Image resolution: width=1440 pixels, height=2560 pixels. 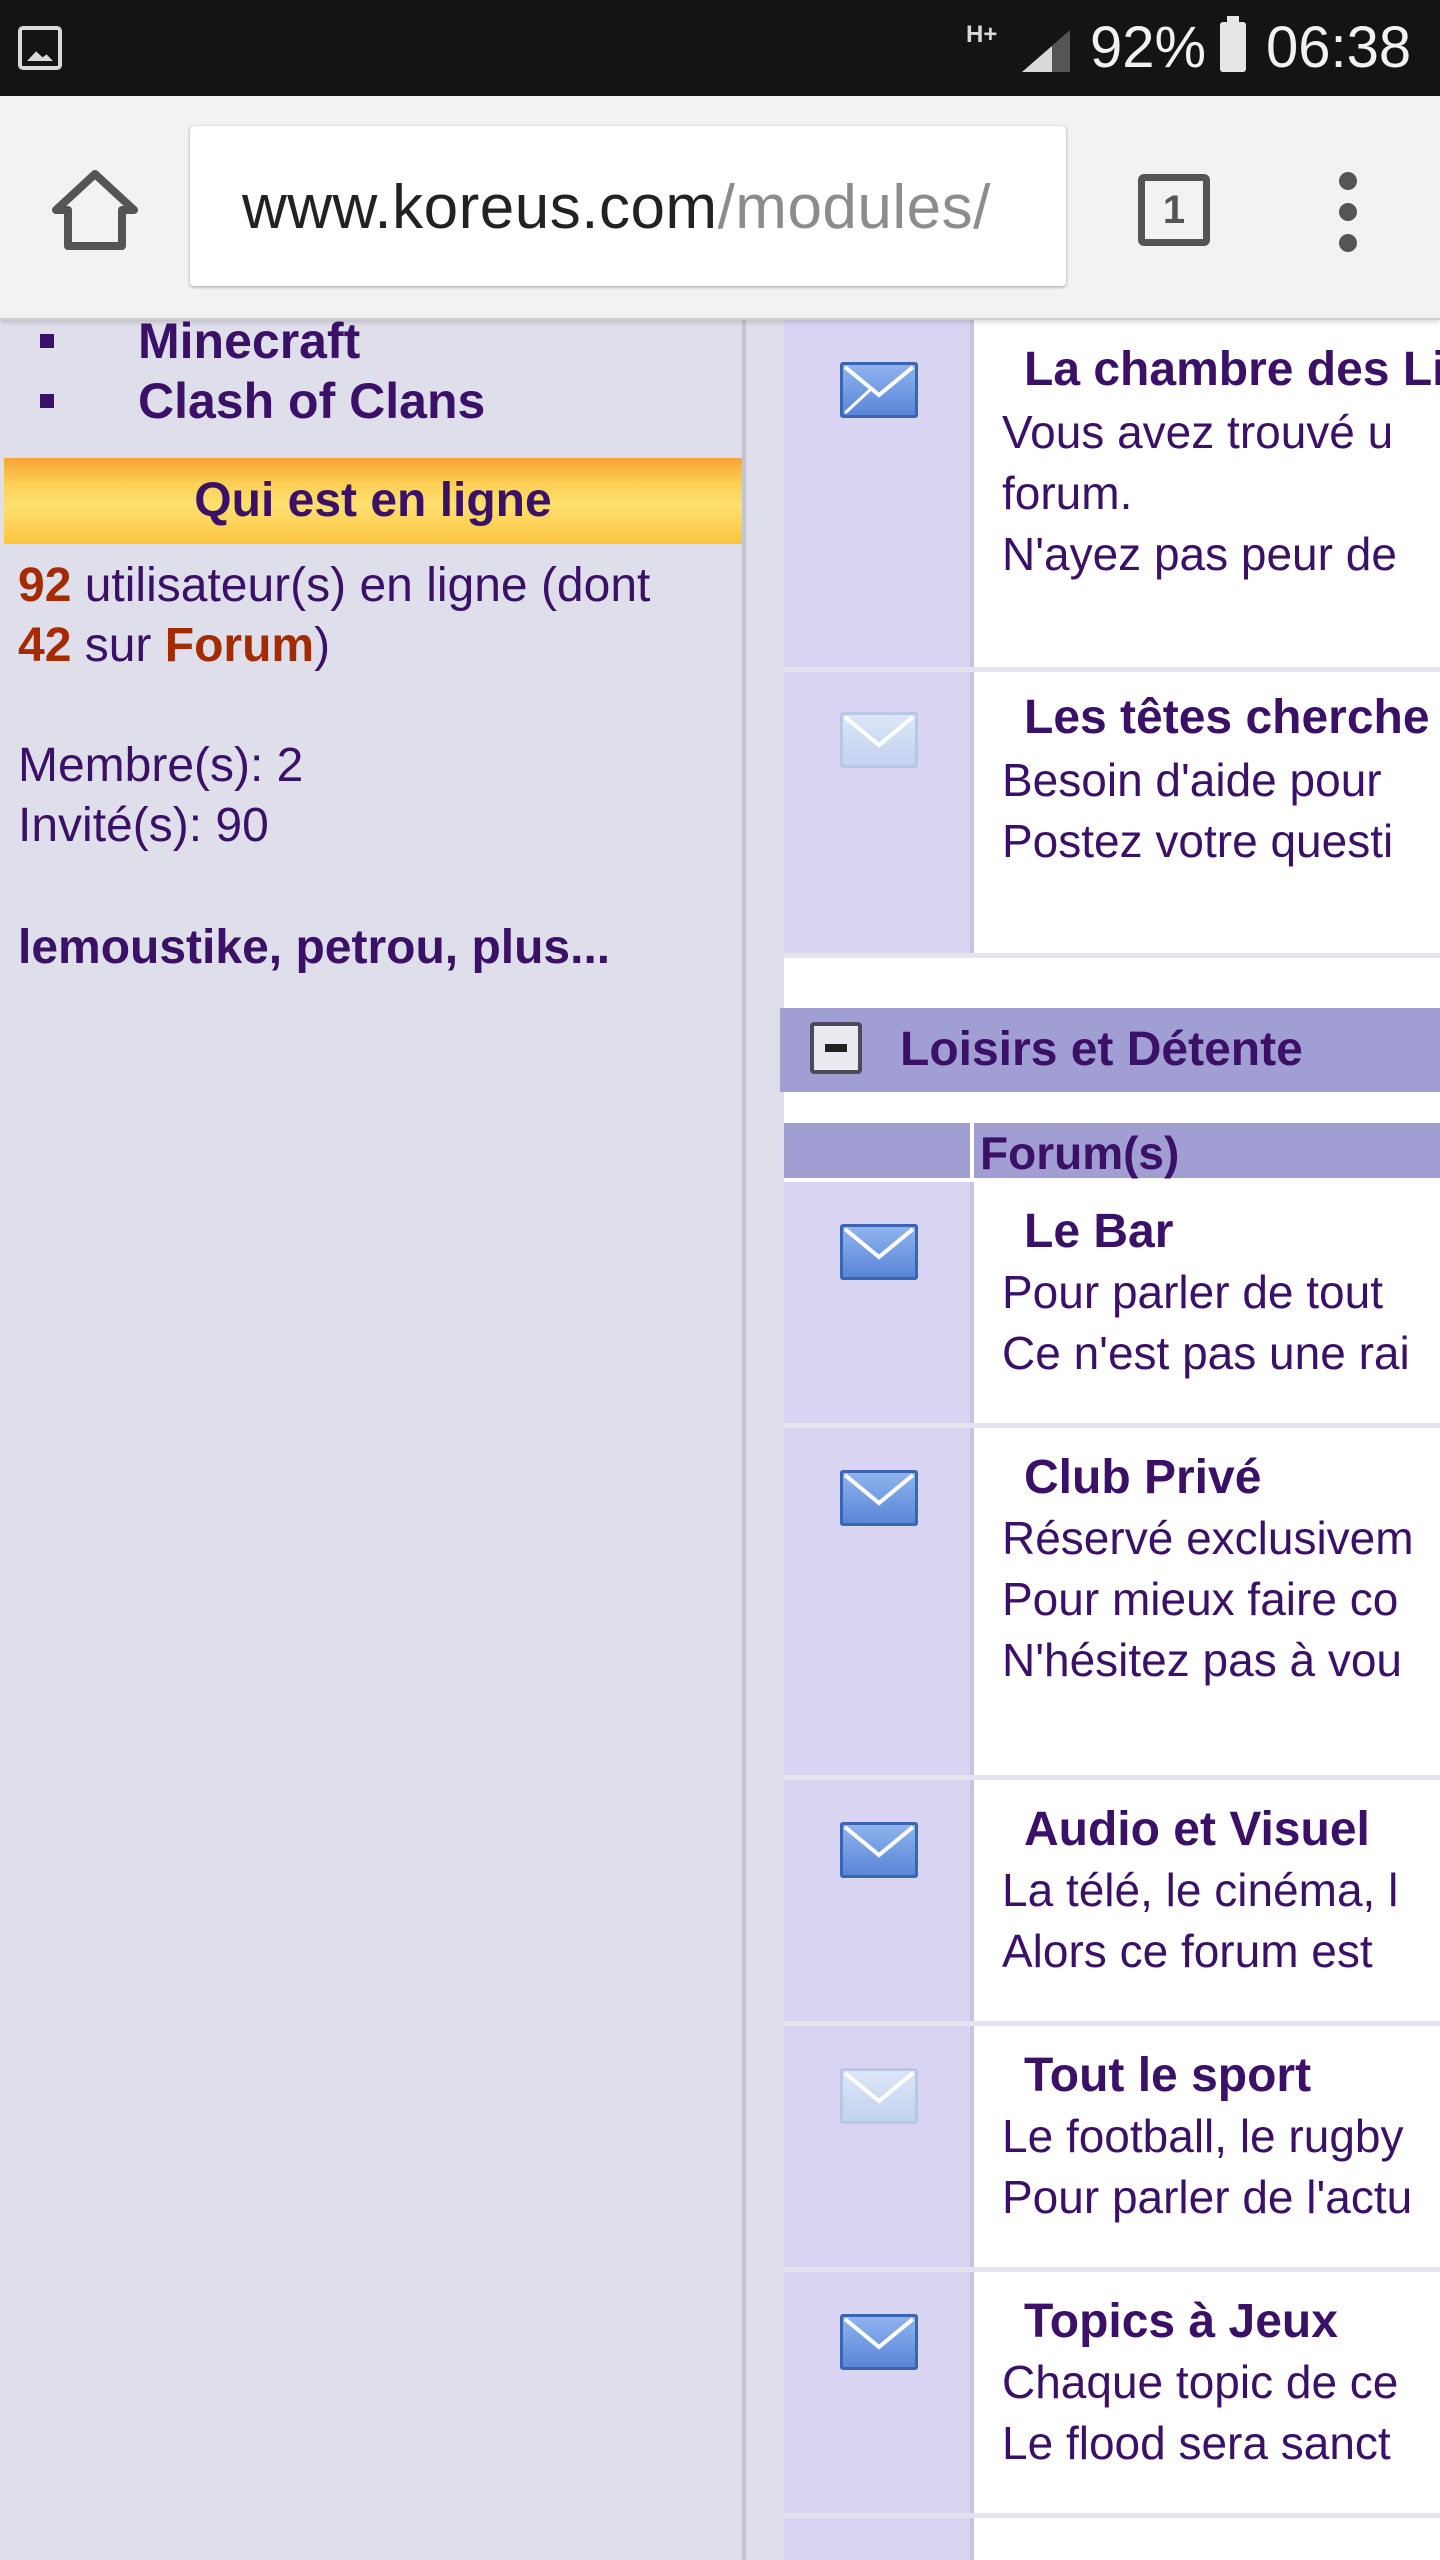 What do you see at coordinates (1207, 2197) in the screenshot?
I see `forum-desc-line: Pour parler de l'actu` at bounding box center [1207, 2197].